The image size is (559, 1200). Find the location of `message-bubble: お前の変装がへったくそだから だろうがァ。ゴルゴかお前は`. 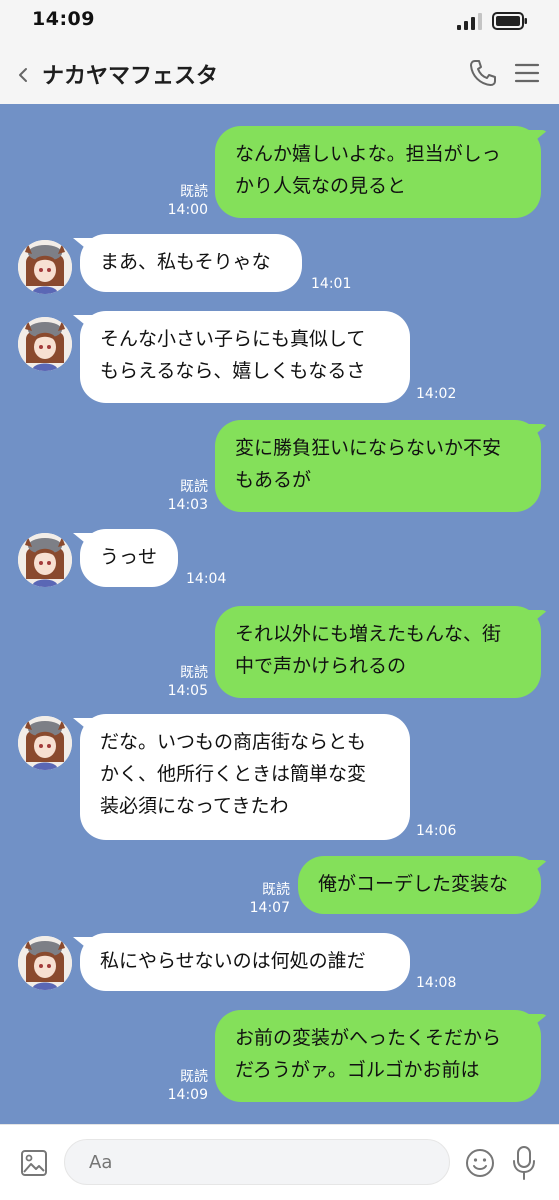

message-bubble: お前の変装がへったくそだから だろうがァ。ゴルゴかお前は is located at coordinates (378, 1056).